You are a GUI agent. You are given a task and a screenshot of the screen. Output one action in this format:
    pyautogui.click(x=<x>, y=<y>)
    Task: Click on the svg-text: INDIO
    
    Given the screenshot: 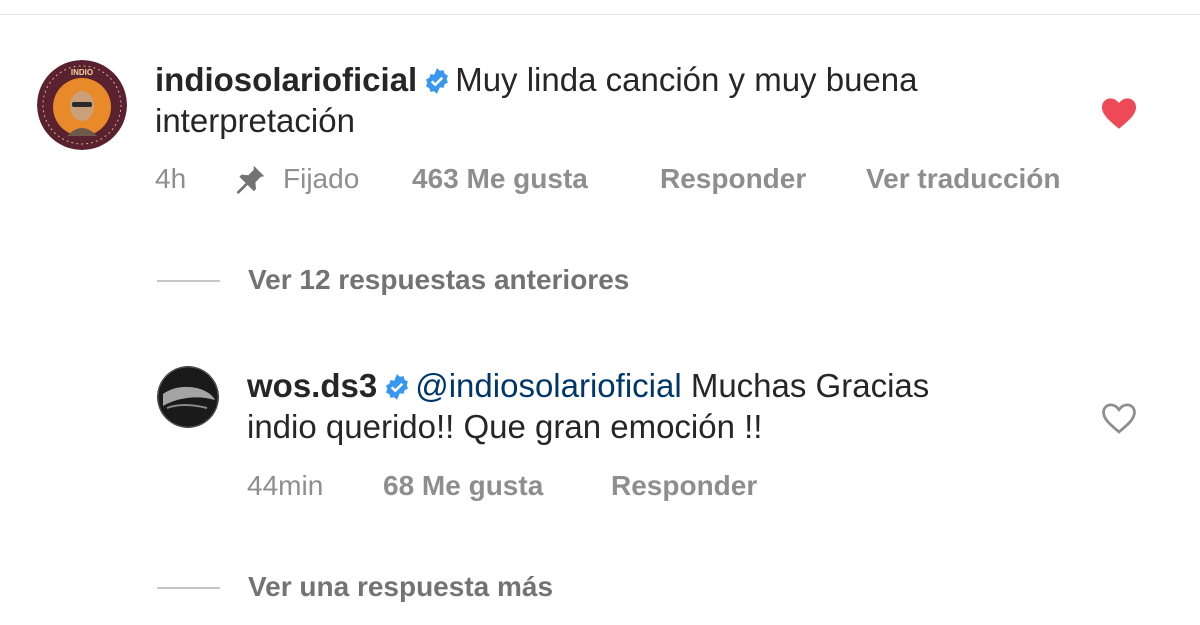 What is the action you would take?
    pyautogui.click(x=82, y=72)
    